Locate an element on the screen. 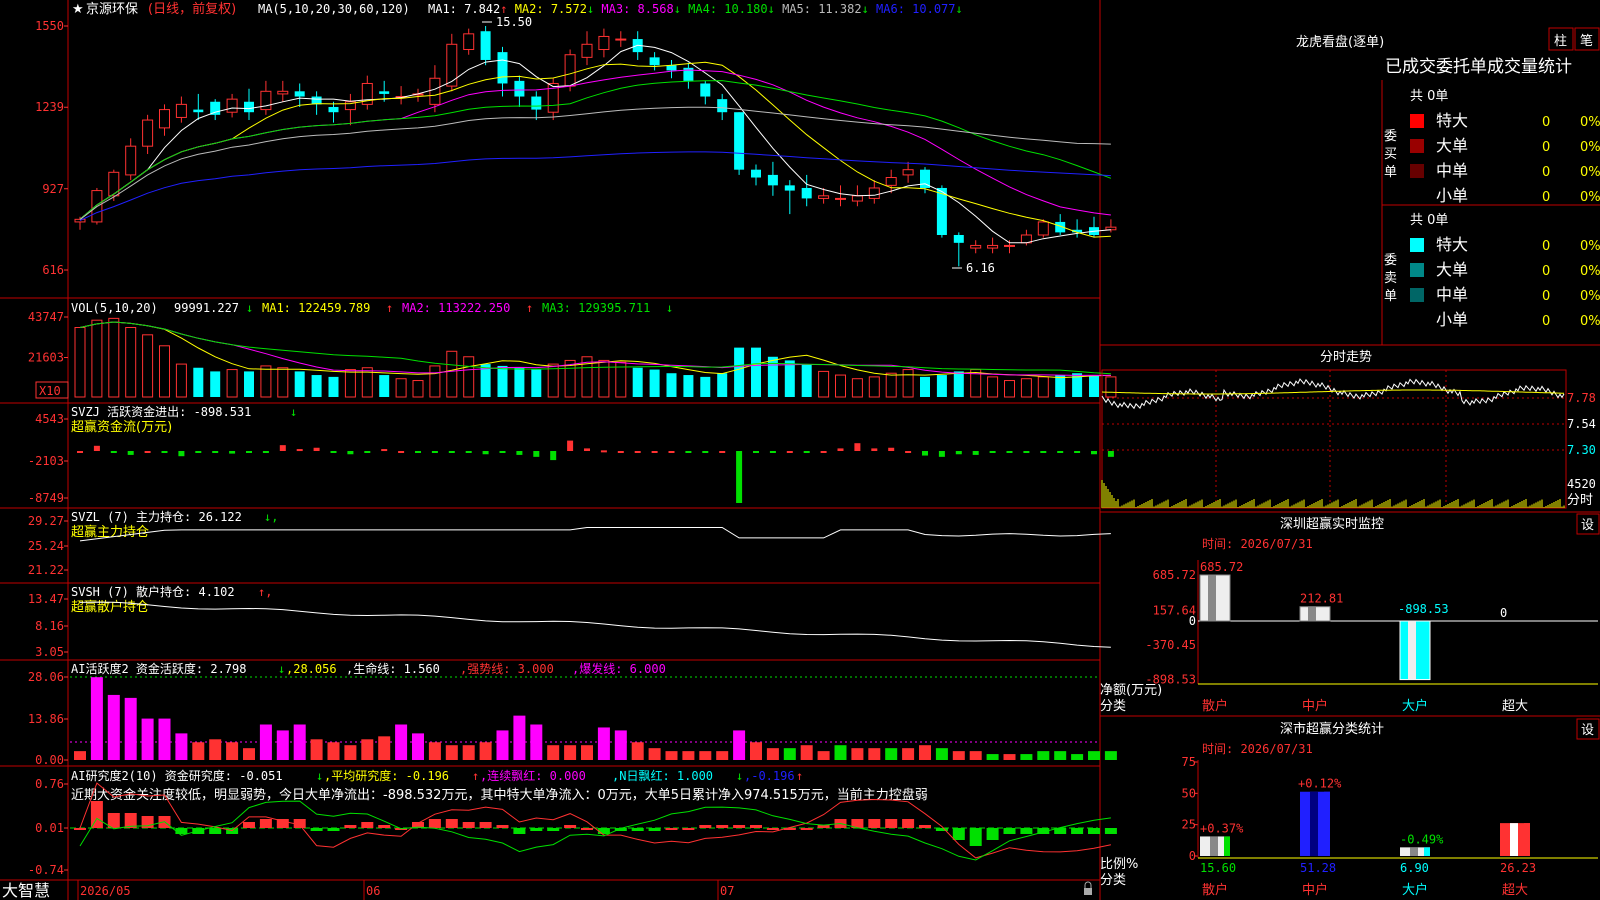 Image resolution: width=1600 pixels, height=900 pixels. szm-cat-label: 中户 is located at coordinates (1315, 706).